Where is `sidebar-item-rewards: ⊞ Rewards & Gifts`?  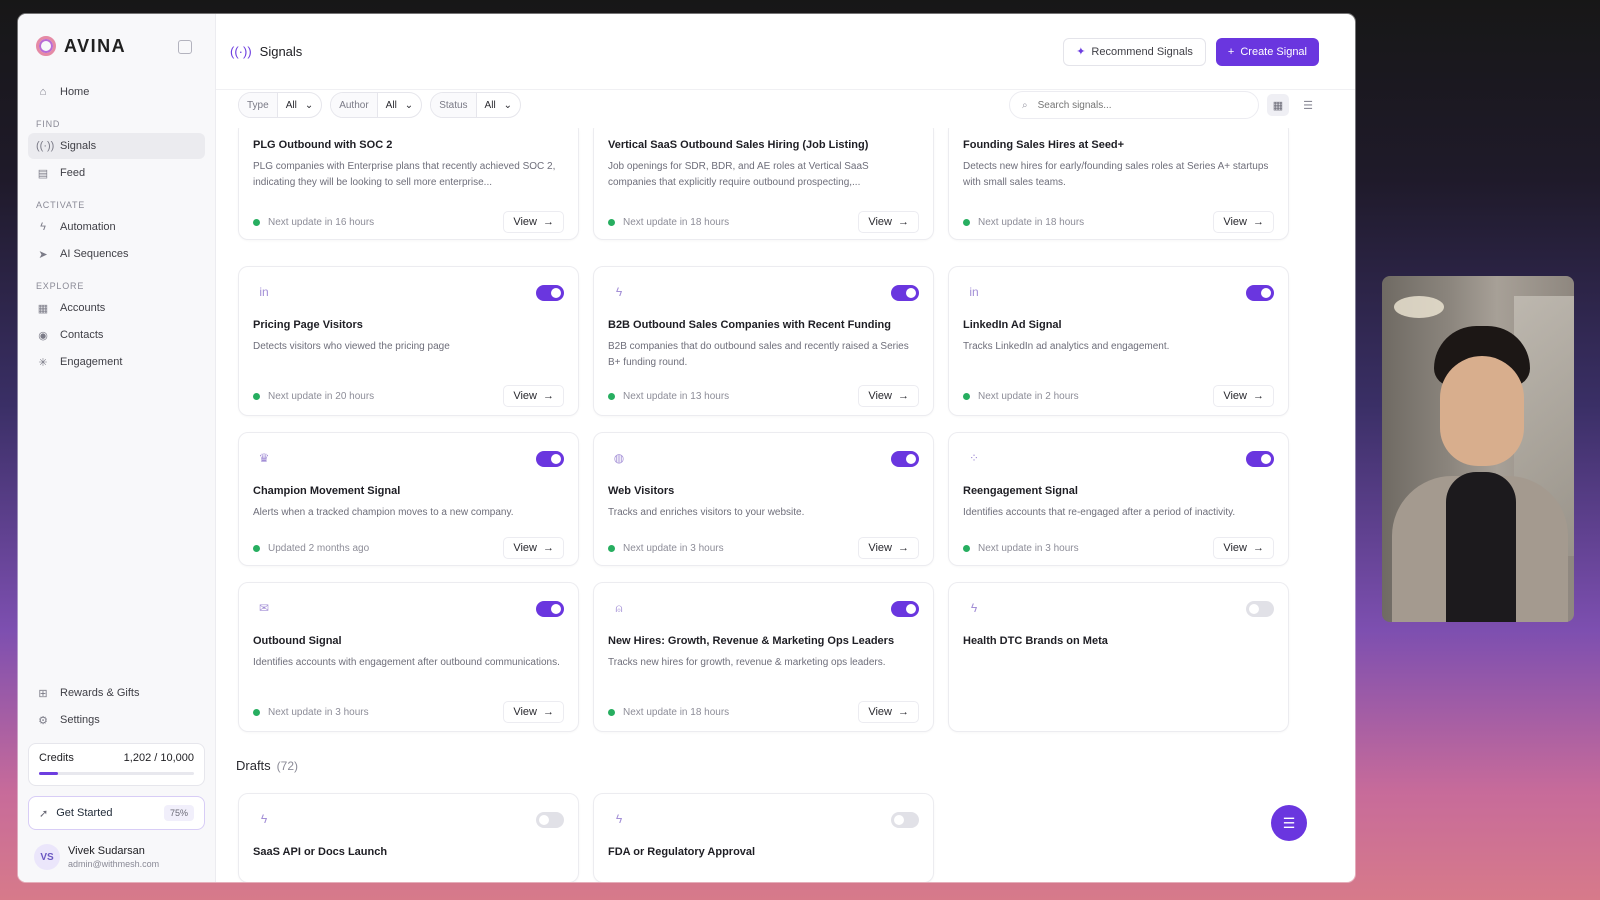 sidebar-item-rewards: ⊞ Rewards & Gifts is located at coordinates (116, 693).